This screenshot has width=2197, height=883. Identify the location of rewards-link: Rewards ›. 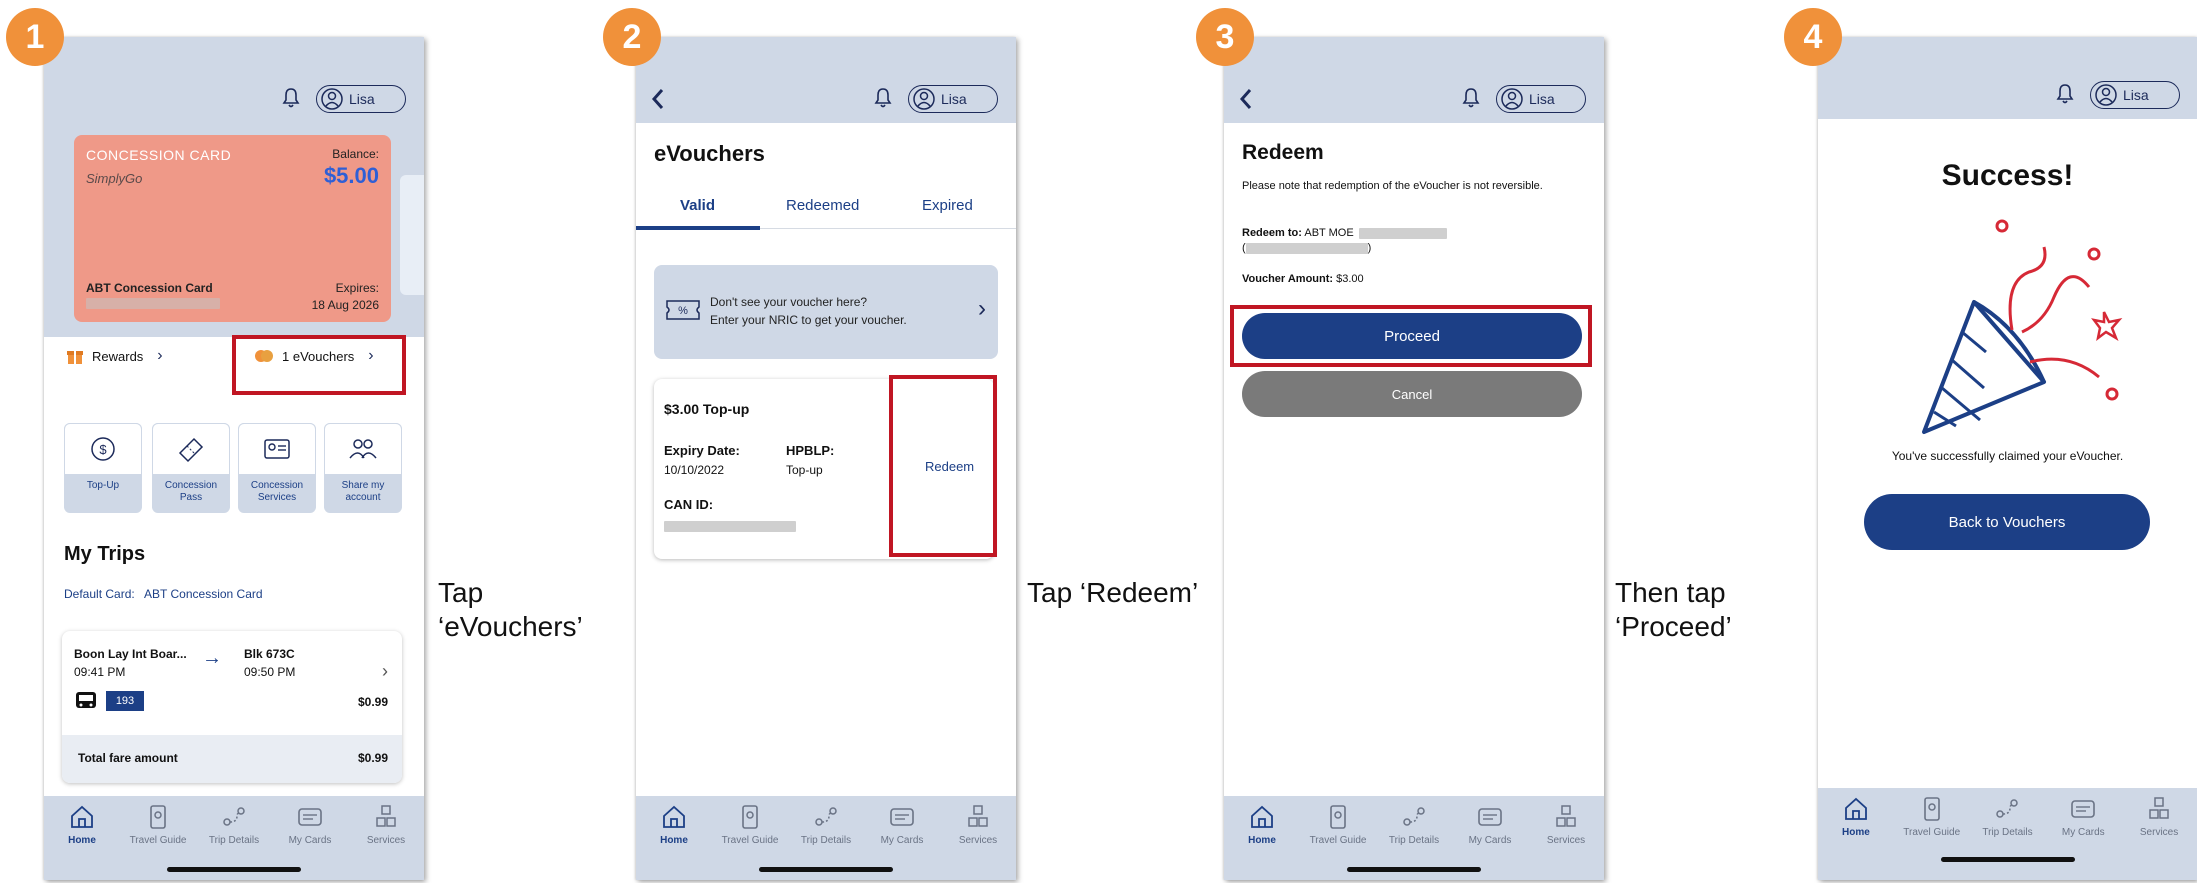
(114, 356).